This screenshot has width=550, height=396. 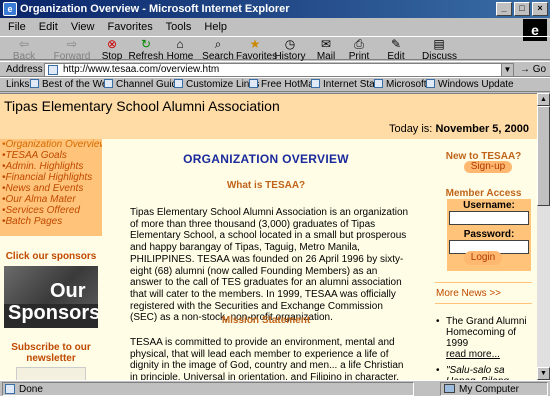 I want to click on forward-button: ⇨ Forward, so click(x=72, y=50).